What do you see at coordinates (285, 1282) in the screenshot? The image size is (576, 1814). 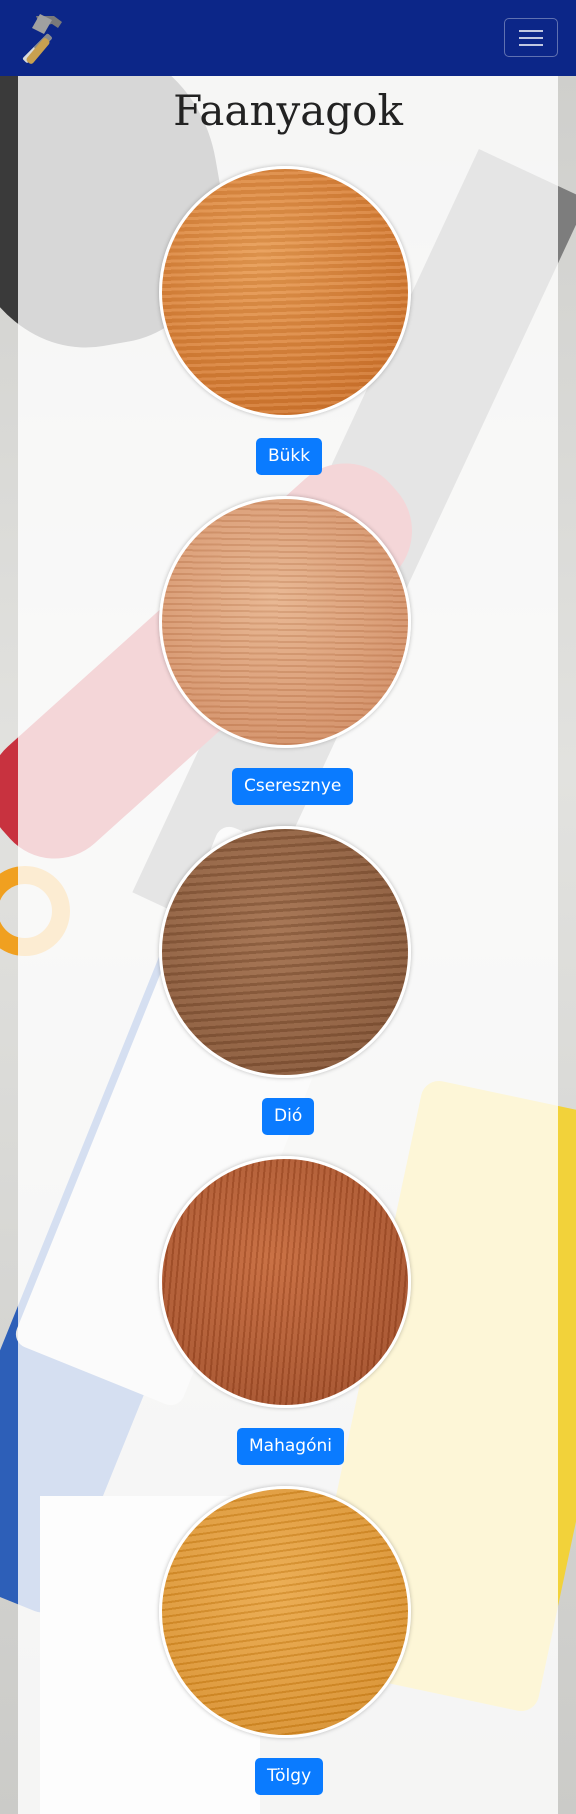 I see `wood-image-mahogany` at bounding box center [285, 1282].